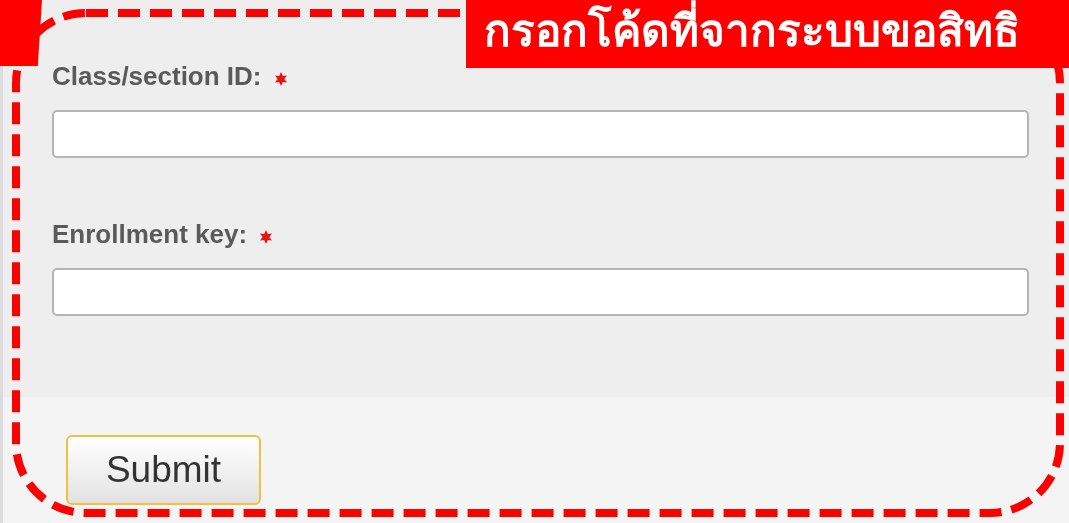  Describe the element at coordinates (150, 234) in the screenshot. I see `field-label: Enrollment key:` at that location.